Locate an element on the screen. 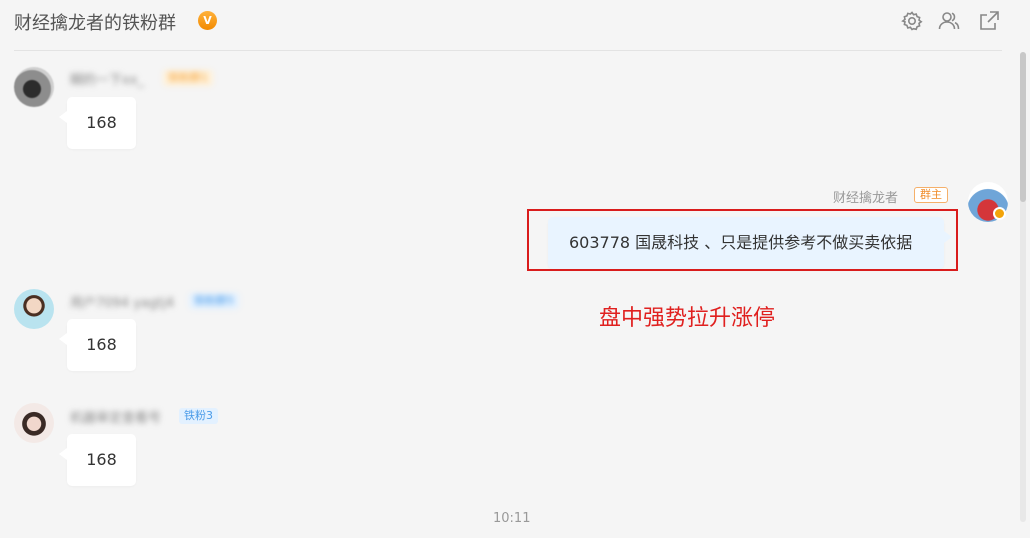 This screenshot has height=538, width=1030. sender-name: 用户7094 yagtj4 is located at coordinates (122, 301).